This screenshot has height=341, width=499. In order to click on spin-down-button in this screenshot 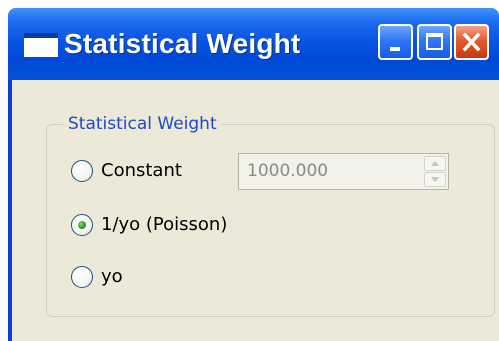, I will do `click(435, 179)`.